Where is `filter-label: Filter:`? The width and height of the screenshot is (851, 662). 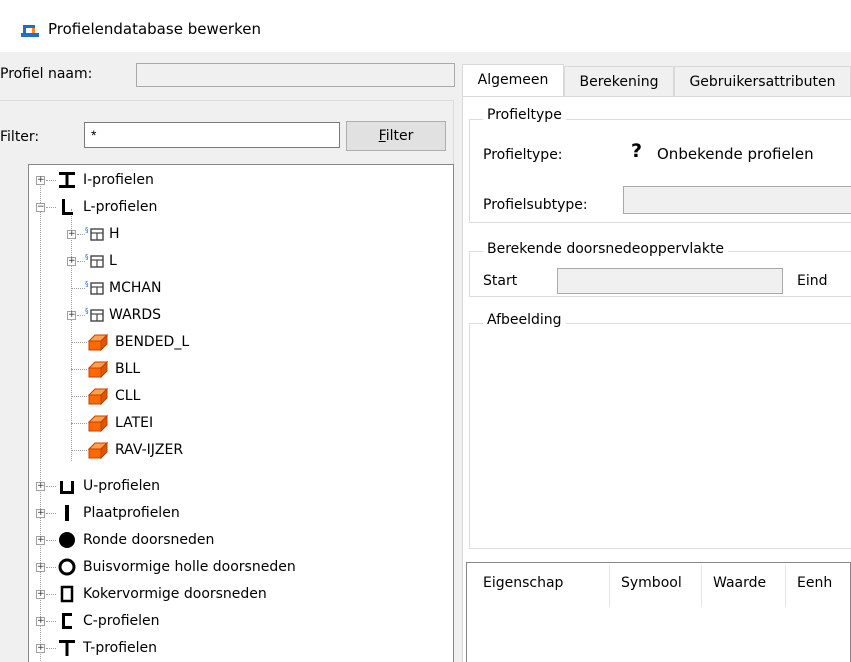
filter-label: Filter: is located at coordinates (20, 137).